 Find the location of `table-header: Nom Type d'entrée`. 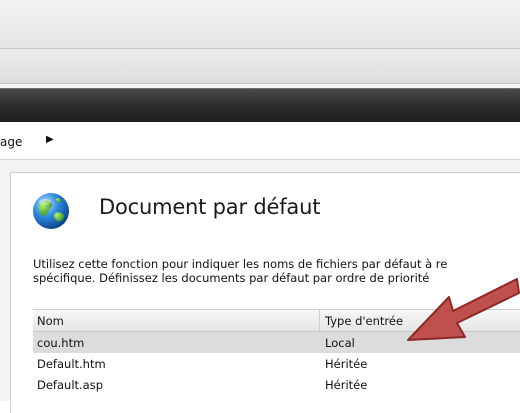

table-header: Nom Type d'entrée is located at coordinates (276, 320).